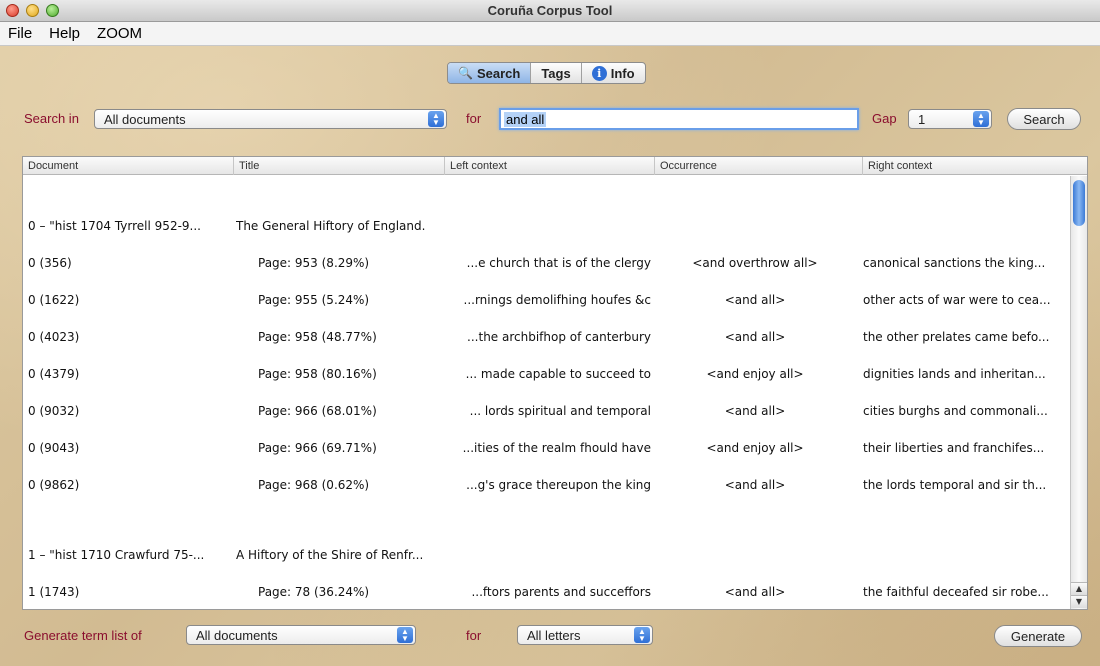  I want to click on generate-term-list-label: Generate term list of, so click(83, 635).